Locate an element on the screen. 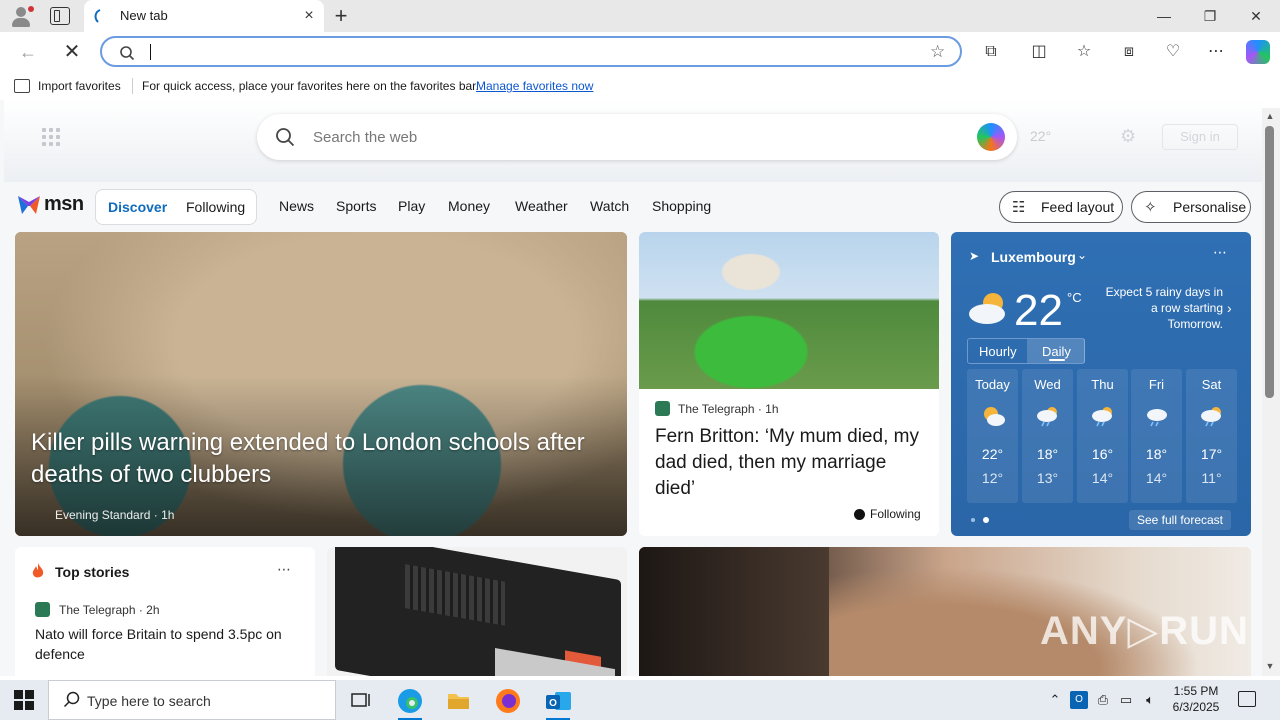  page-scrollbar: ▲ ▼ is located at coordinates (1271, 392).